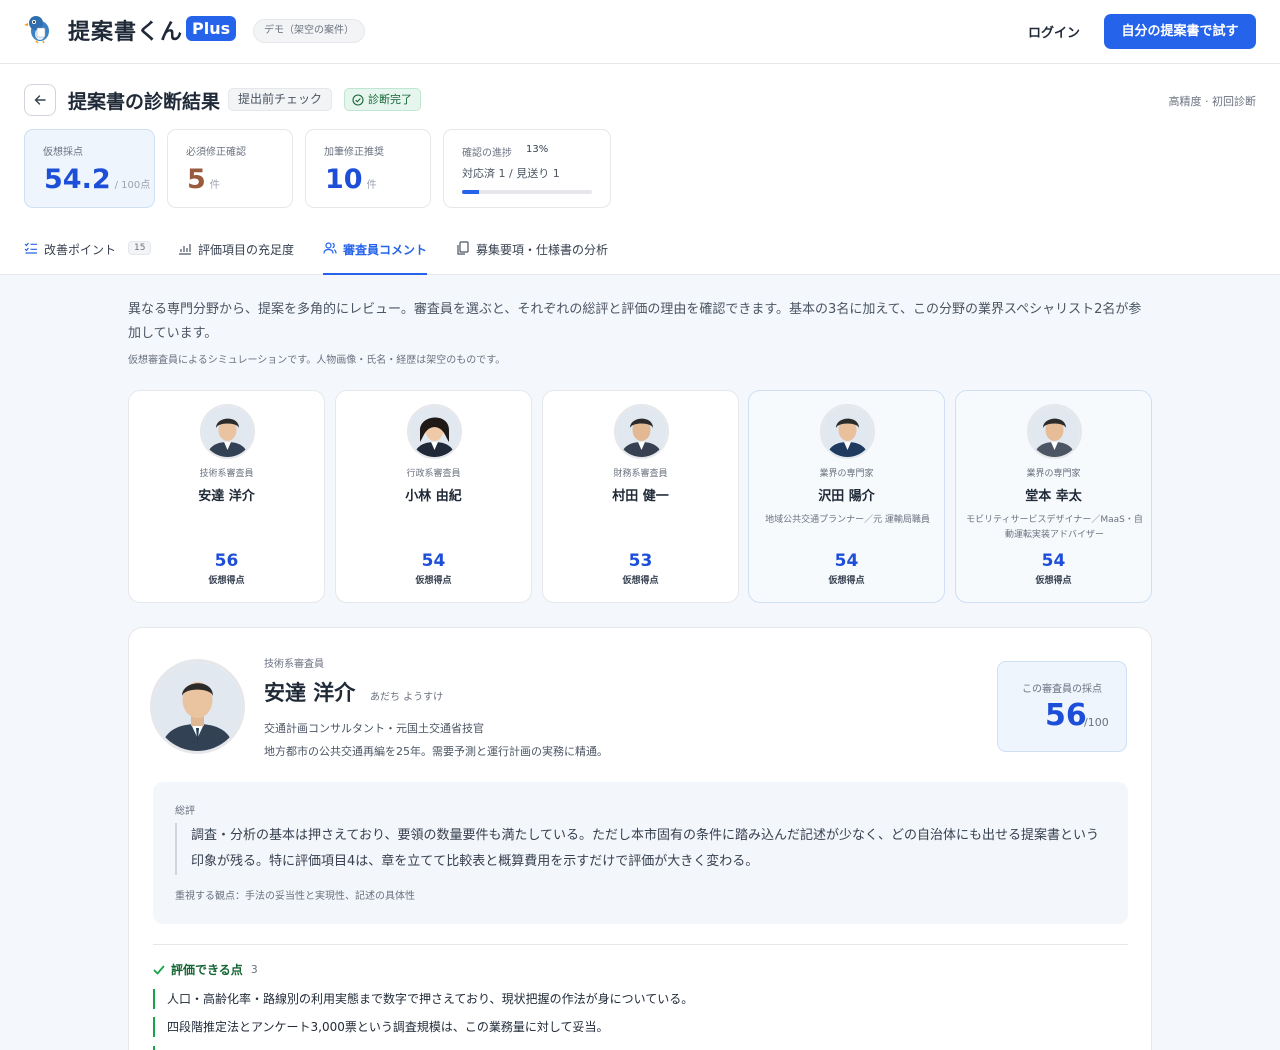  Describe the element at coordinates (1054, 527) in the screenshot. I see `reviewer-description: モビリティサービスデザイナー／MaaS・自動運転実装アドバイザー` at that location.